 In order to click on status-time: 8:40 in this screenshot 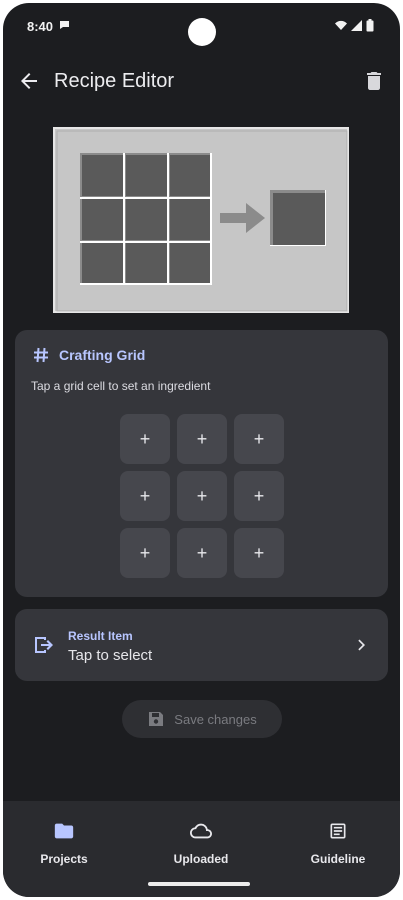, I will do `click(40, 26)`.